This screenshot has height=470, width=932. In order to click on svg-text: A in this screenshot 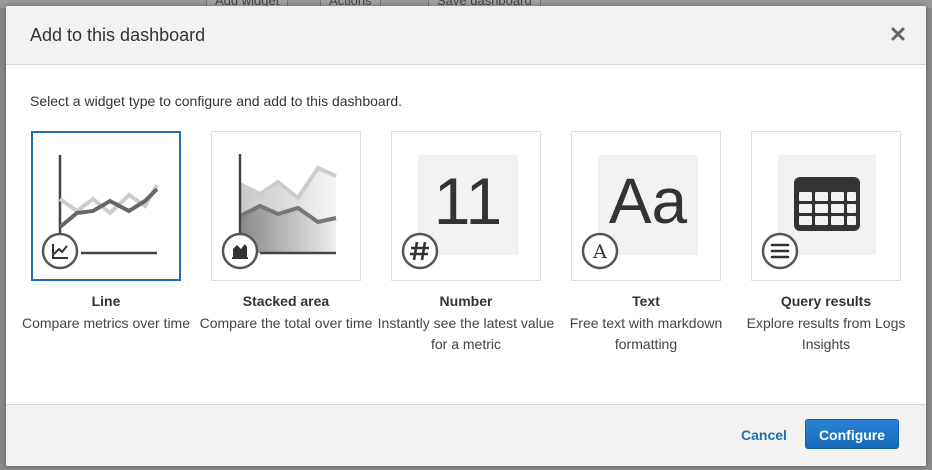, I will do `click(599, 252)`.